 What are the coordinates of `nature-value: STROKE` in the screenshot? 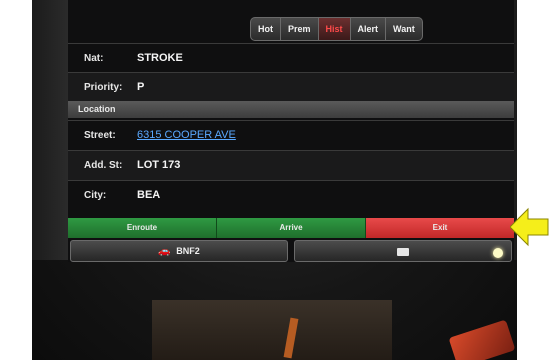 It's located at (160, 58).